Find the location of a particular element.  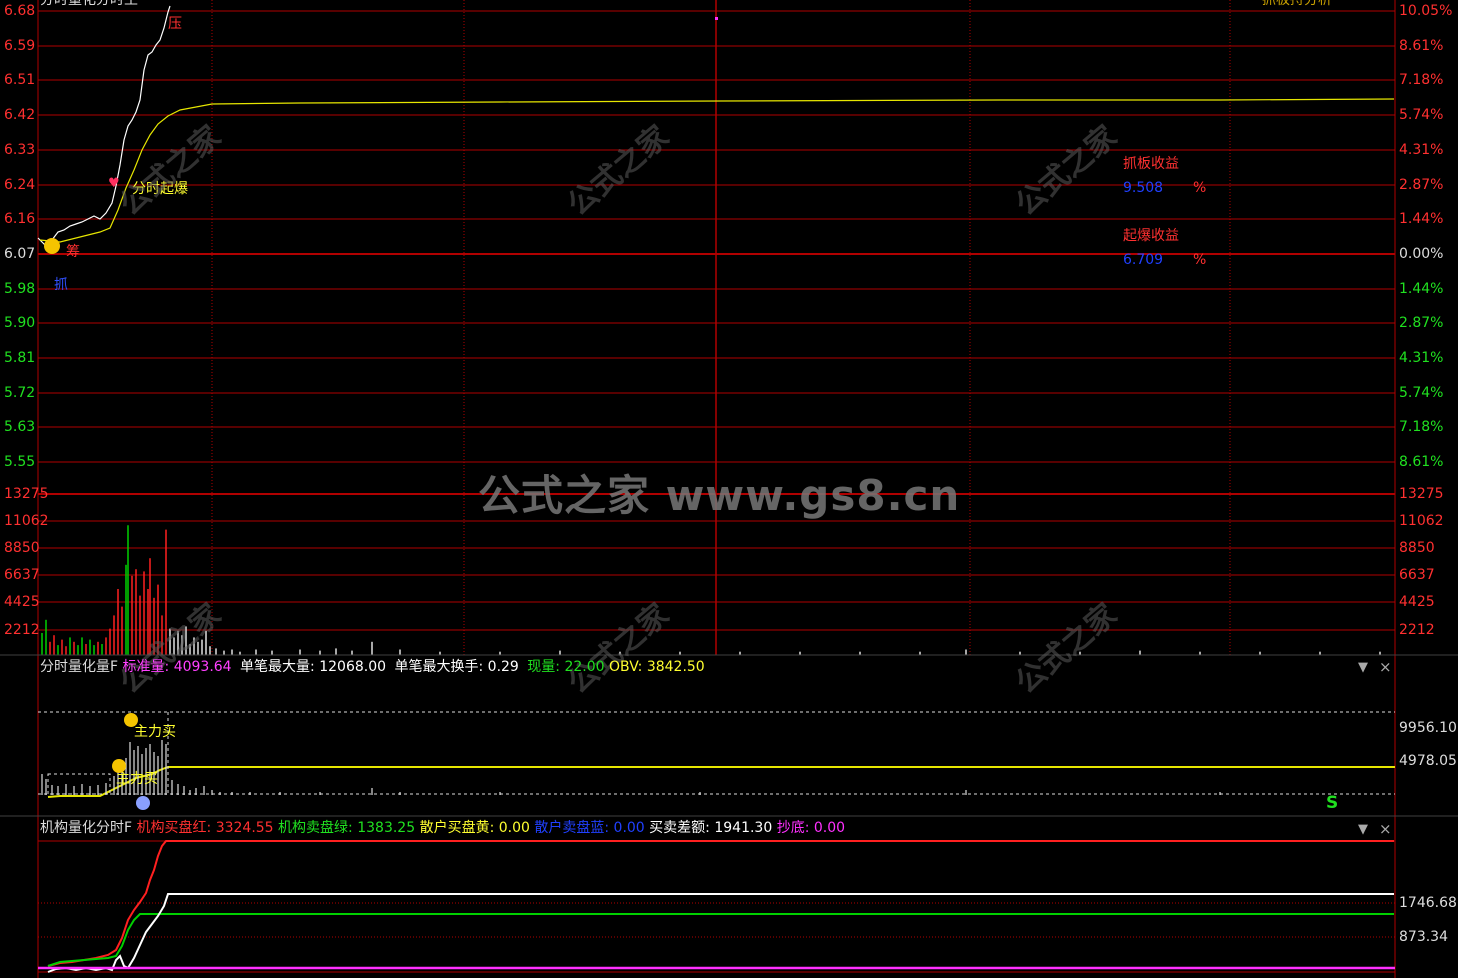

volume-axis-label: 4425 is located at coordinates (22, 602).